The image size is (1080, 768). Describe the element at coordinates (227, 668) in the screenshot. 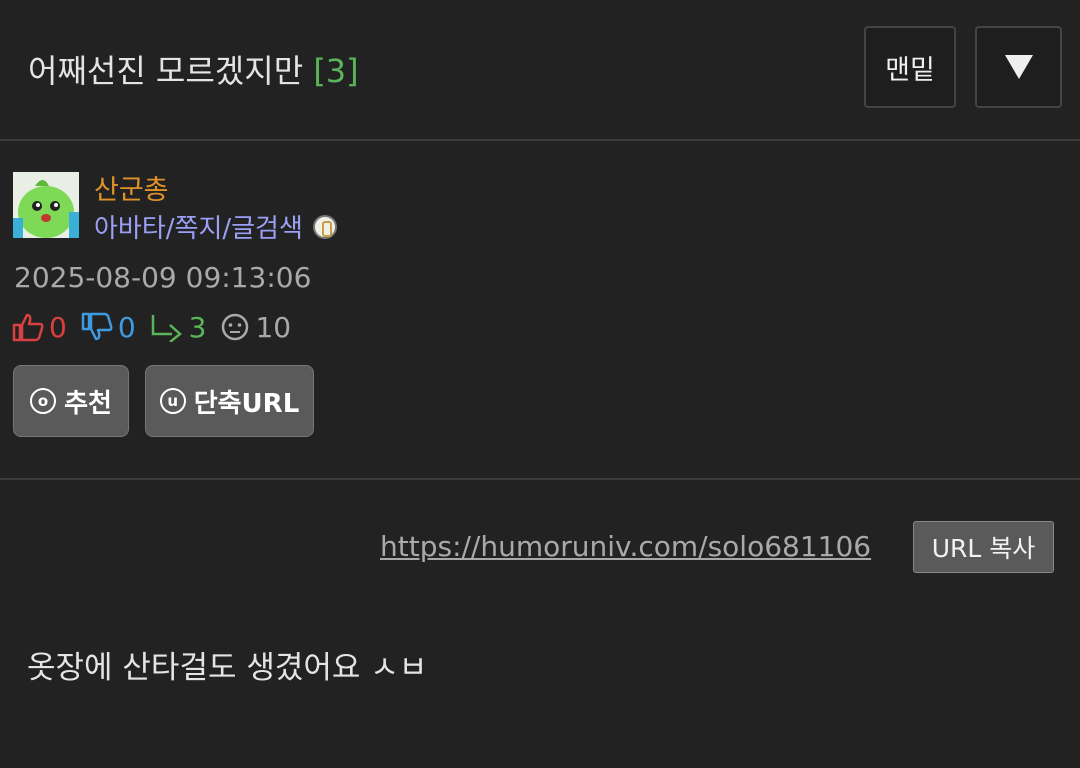

I see `post-body: 옷장에 산타걸도 생겼어요 ㅅㅂ` at that location.